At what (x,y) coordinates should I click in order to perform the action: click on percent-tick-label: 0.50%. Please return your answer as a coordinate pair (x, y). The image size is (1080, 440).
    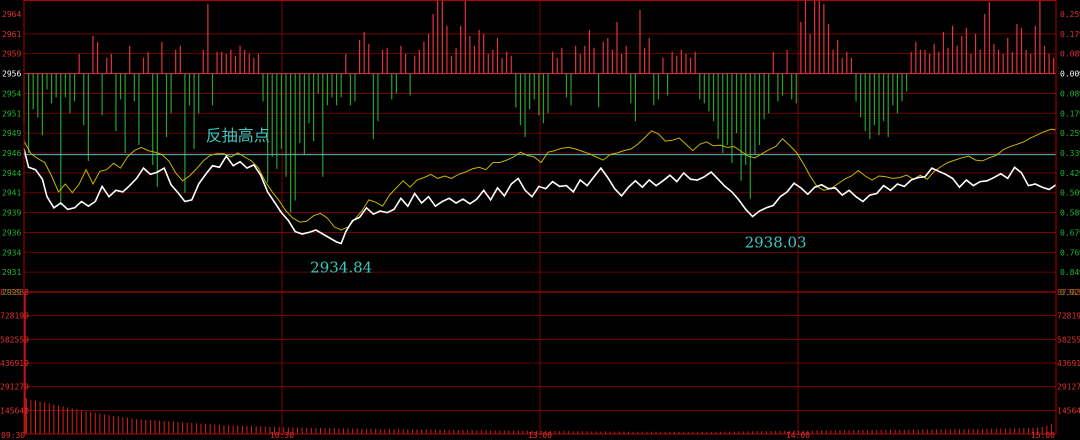
    Looking at the image, I should click on (1070, 193).